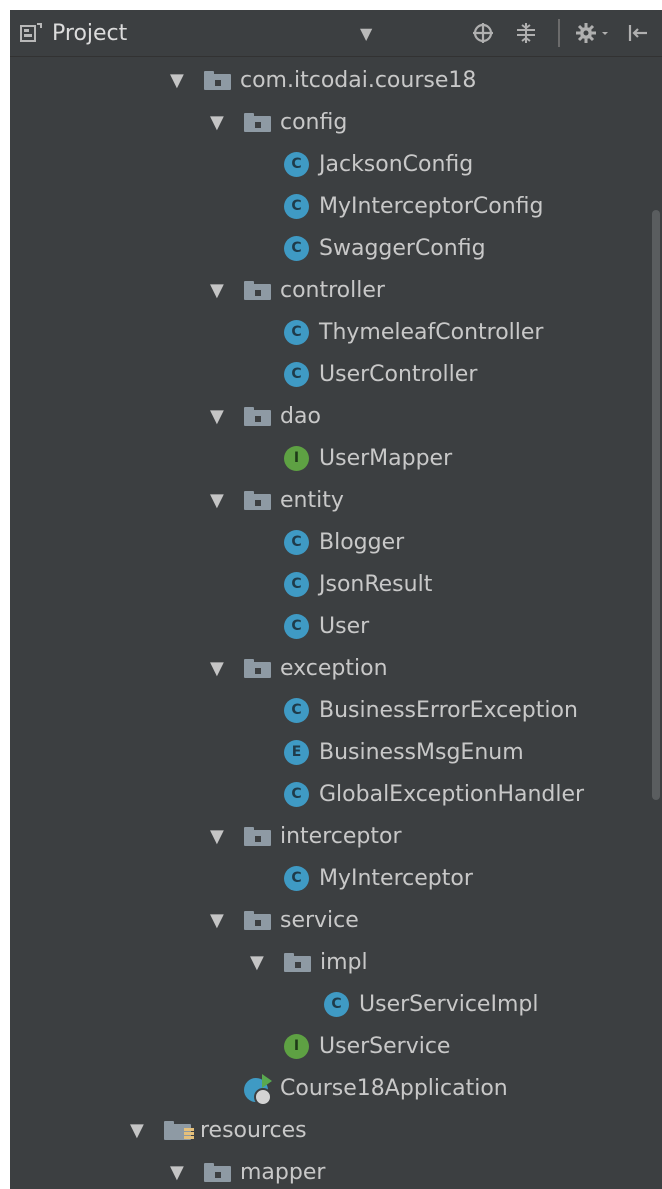  Describe the element at coordinates (394, 1088) in the screenshot. I see `tree-item-label: Course18Application` at that location.